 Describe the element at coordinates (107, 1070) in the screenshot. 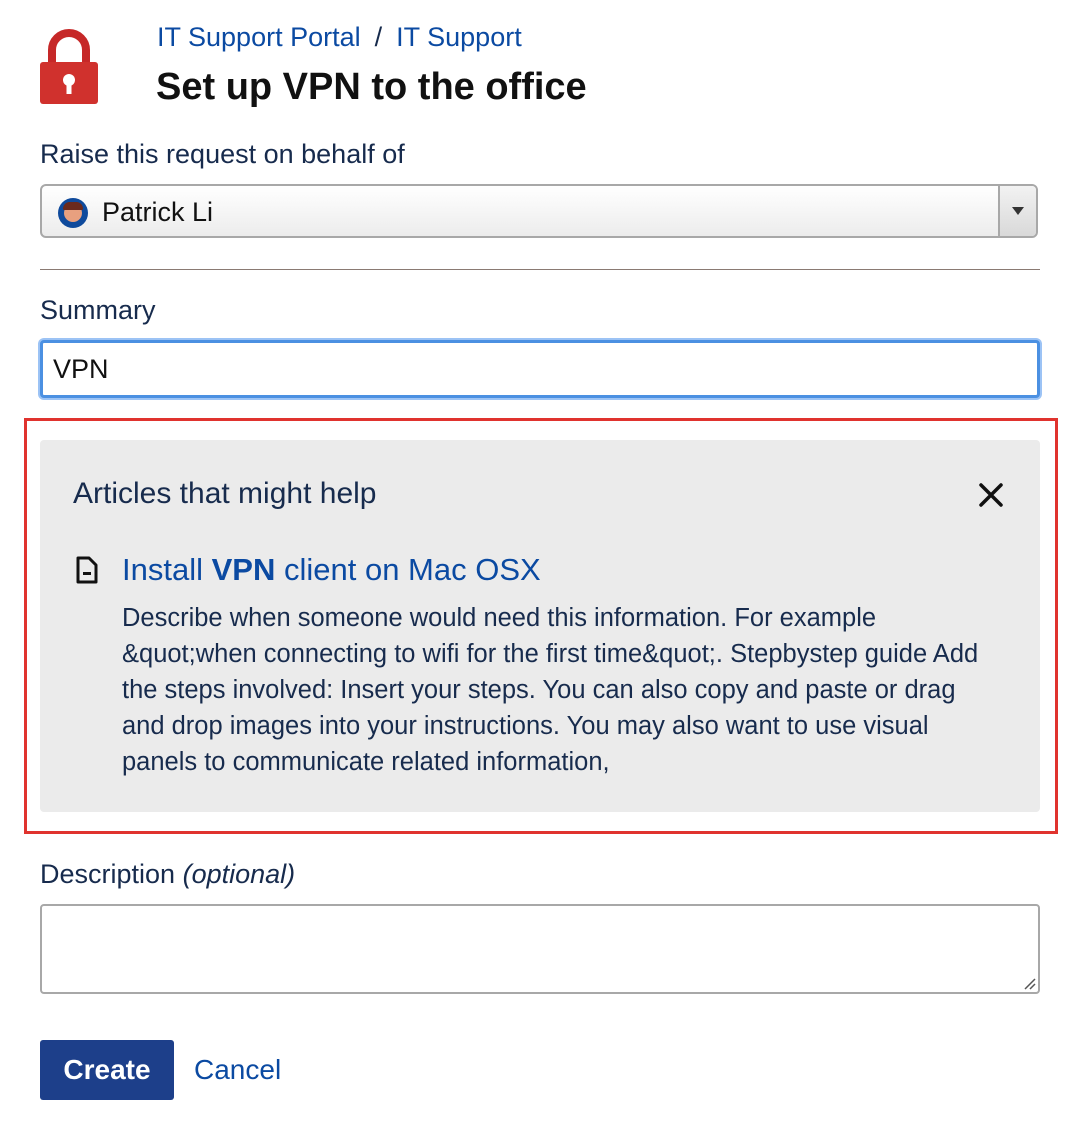

I see `create-button: Create` at that location.